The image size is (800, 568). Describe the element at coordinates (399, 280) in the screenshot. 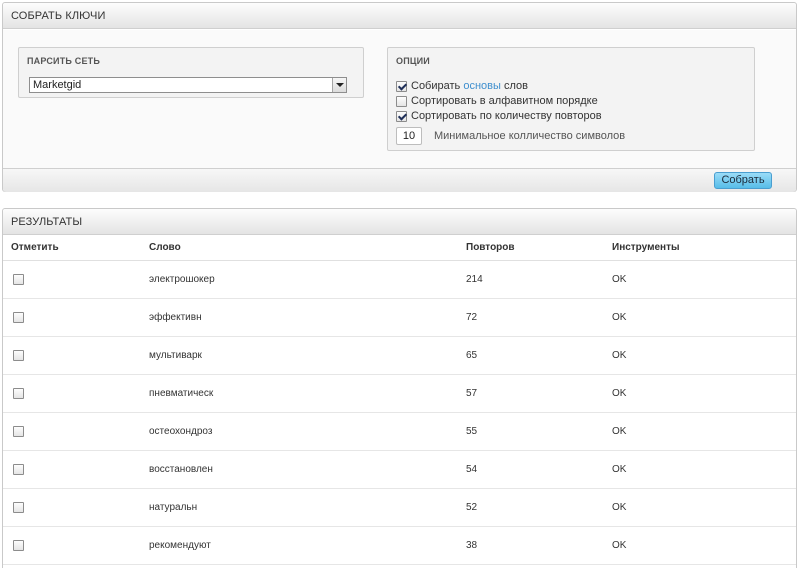

I see `table-row: электрошокер 214 OK` at that location.